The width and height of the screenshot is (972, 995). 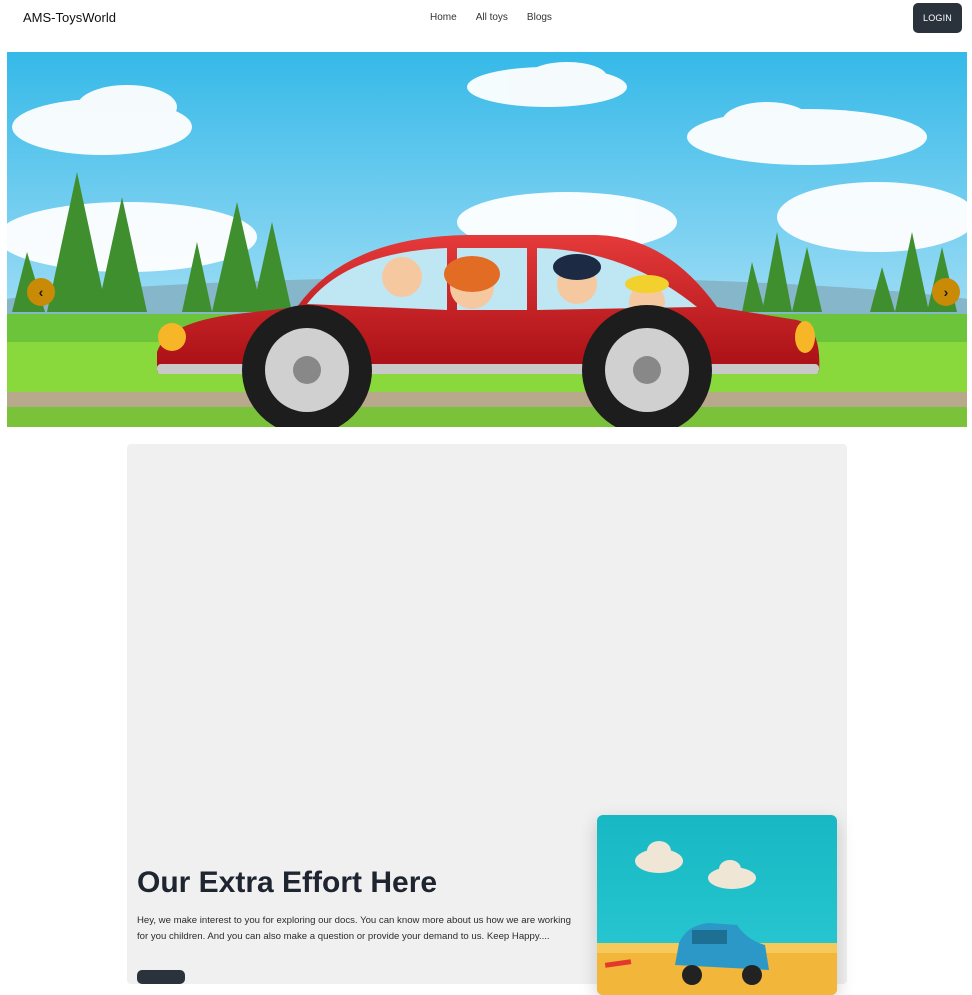 What do you see at coordinates (937, 18) in the screenshot?
I see `login-button: LOGIN` at bounding box center [937, 18].